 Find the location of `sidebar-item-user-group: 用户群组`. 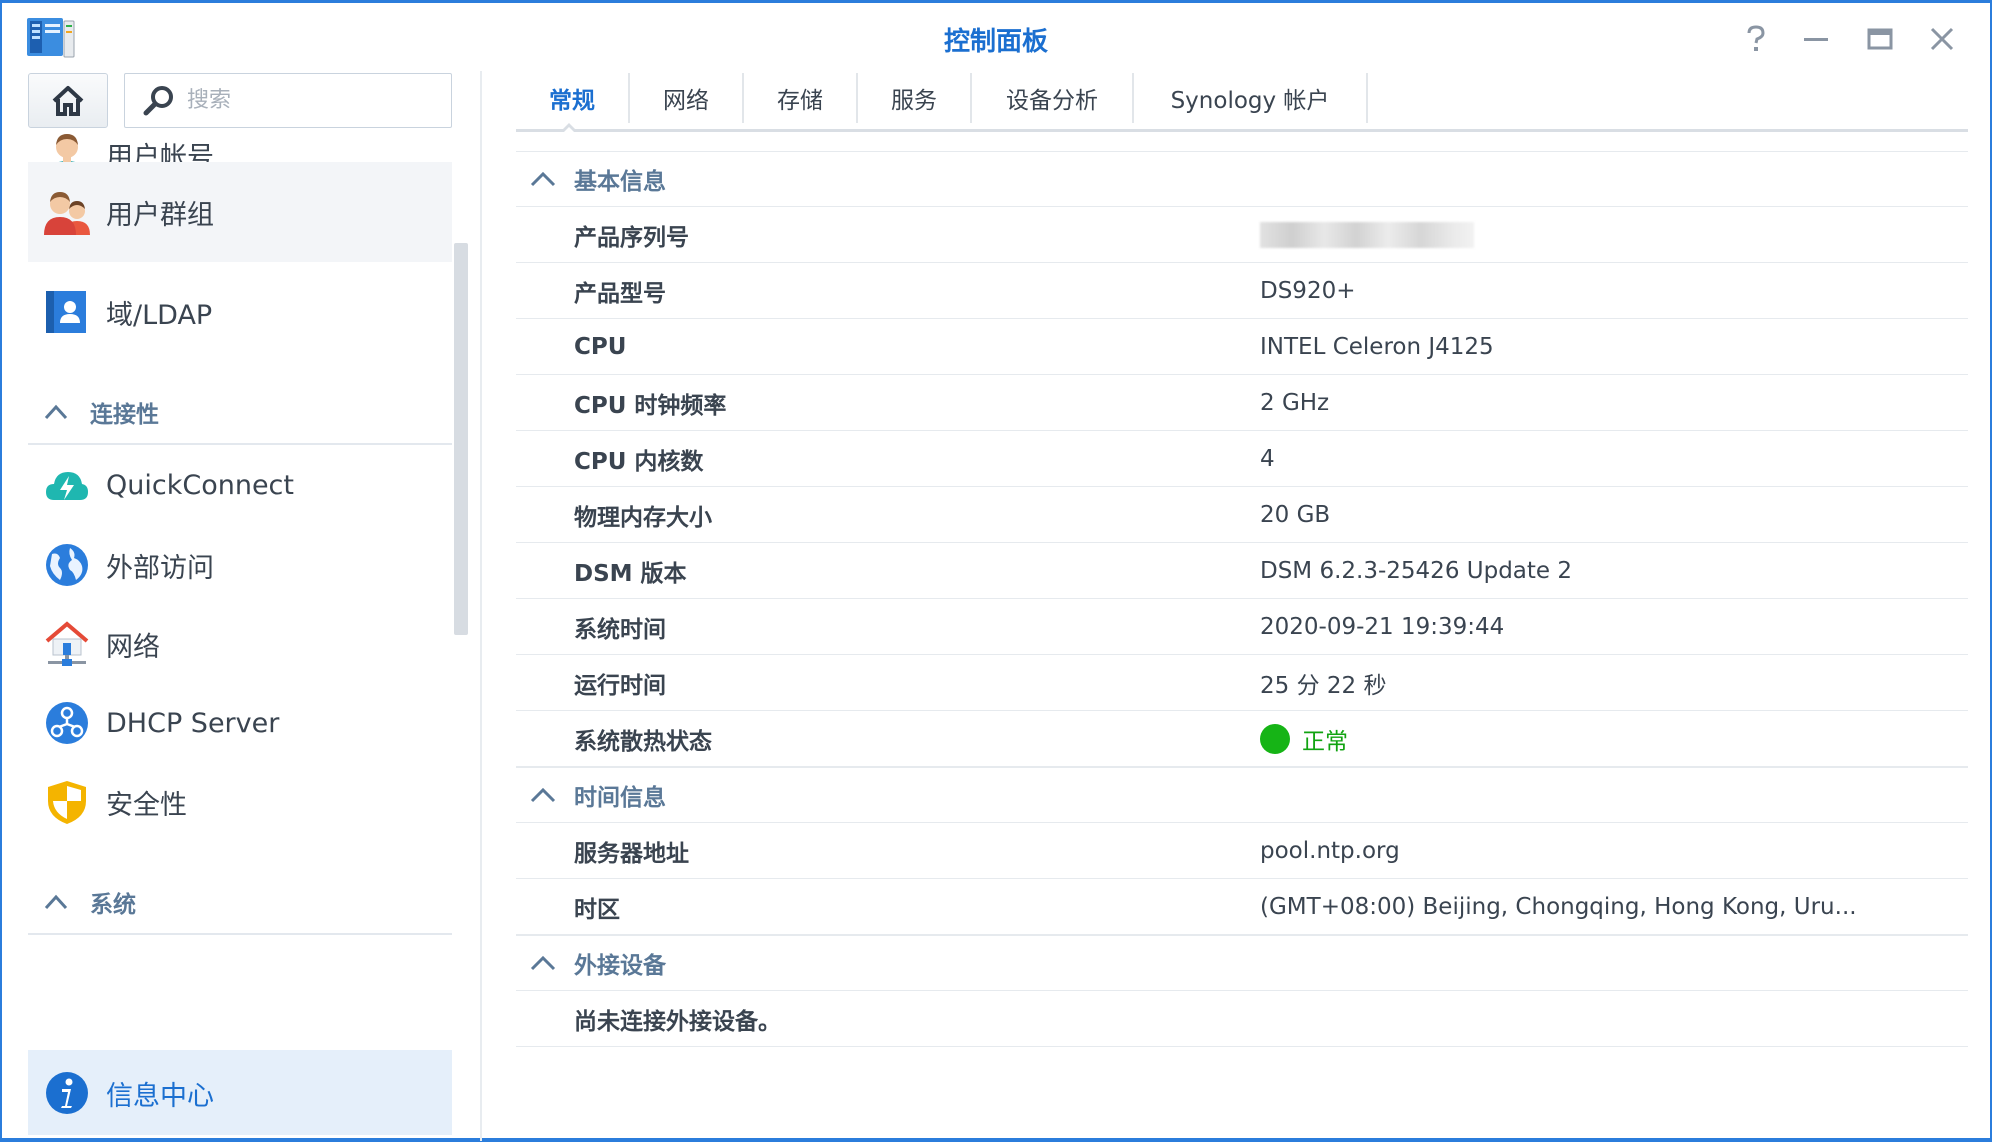

sidebar-item-user-group: 用户群组 is located at coordinates (240, 212).